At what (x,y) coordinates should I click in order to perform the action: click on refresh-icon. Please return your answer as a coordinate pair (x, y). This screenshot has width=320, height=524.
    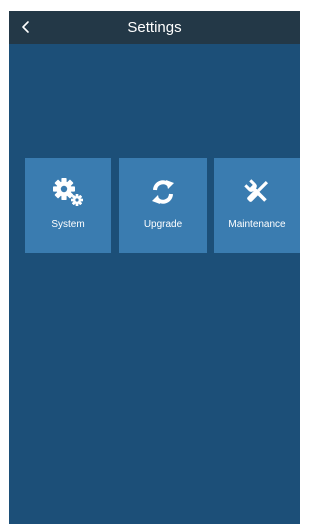
    Looking at the image, I should click on (163, 192).